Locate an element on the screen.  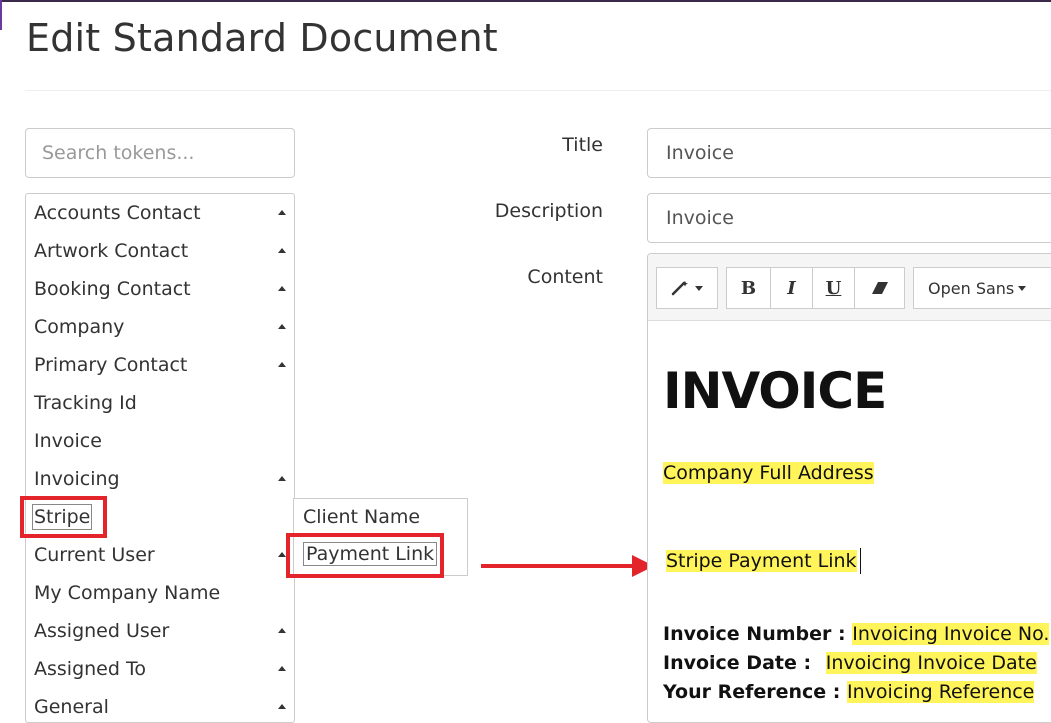
font-family-dropdown: Open Sans is located at coordinates (982, 288).